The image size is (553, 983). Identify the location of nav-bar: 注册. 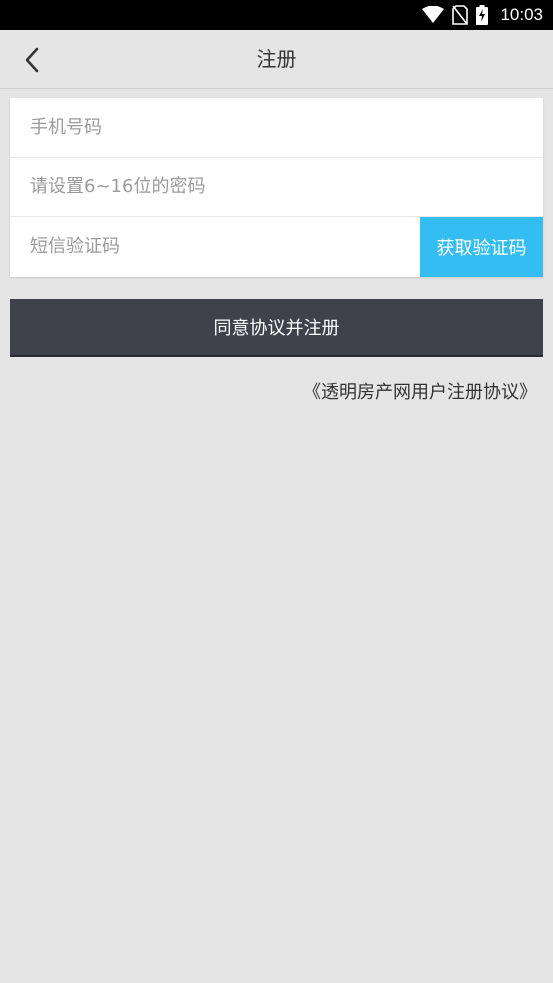
(276, 59).